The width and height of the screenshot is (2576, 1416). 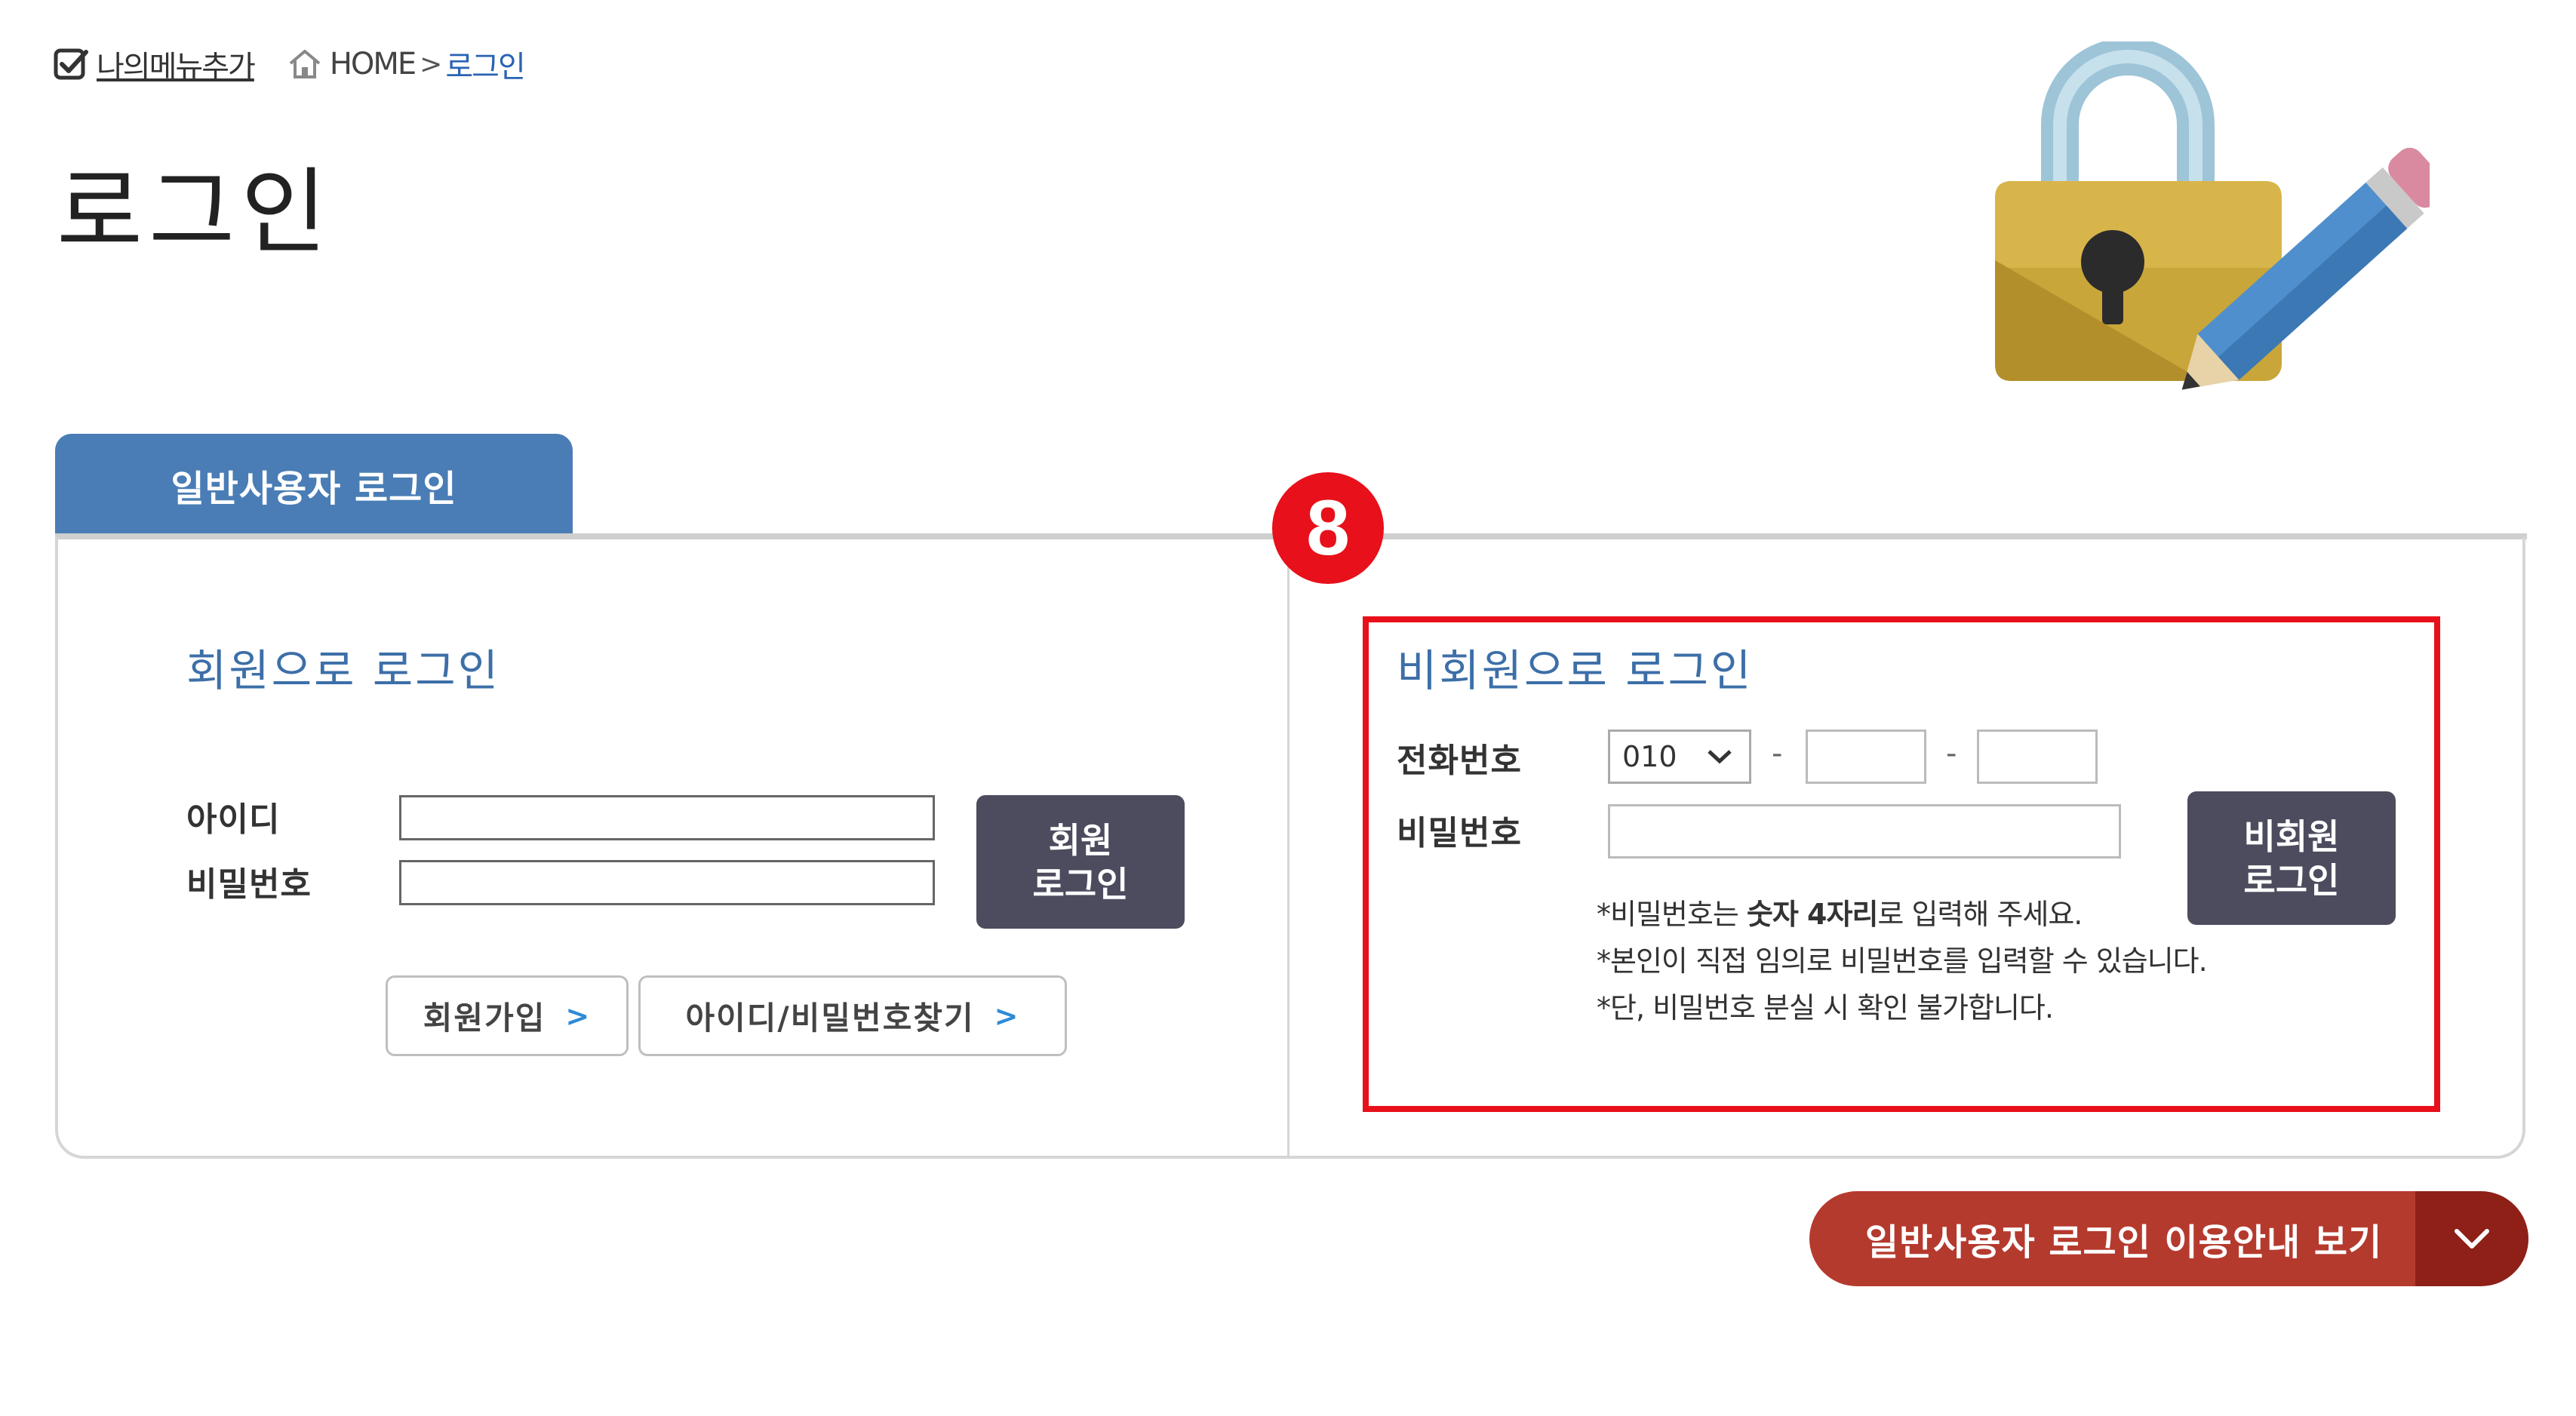 What do you see at coordinates (1288, 848) in the screenshot?
I see `panel-divider` at bounding box center [1288, 848].